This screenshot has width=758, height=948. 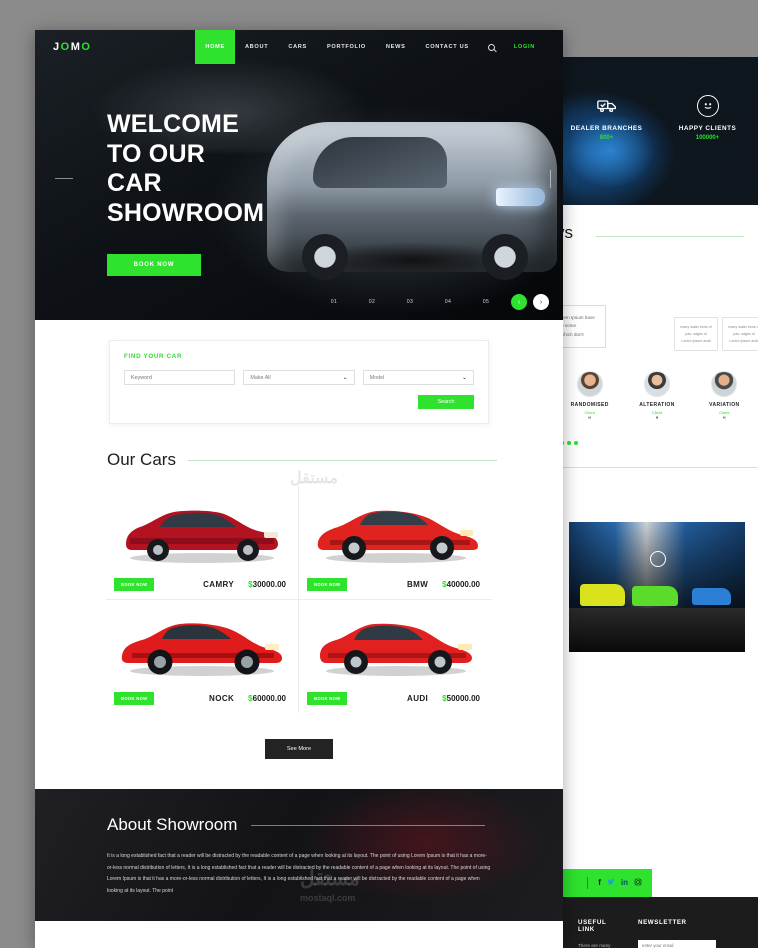 I want to click on make-select: Make All ⌄, so click(x=299, y=377).